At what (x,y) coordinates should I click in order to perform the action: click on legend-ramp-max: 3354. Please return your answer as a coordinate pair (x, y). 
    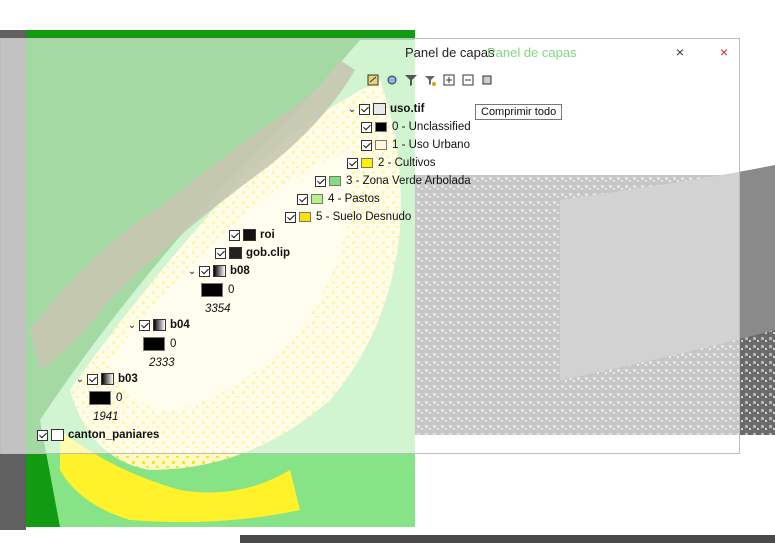
    Looking at the image, I should click on (218, 309).